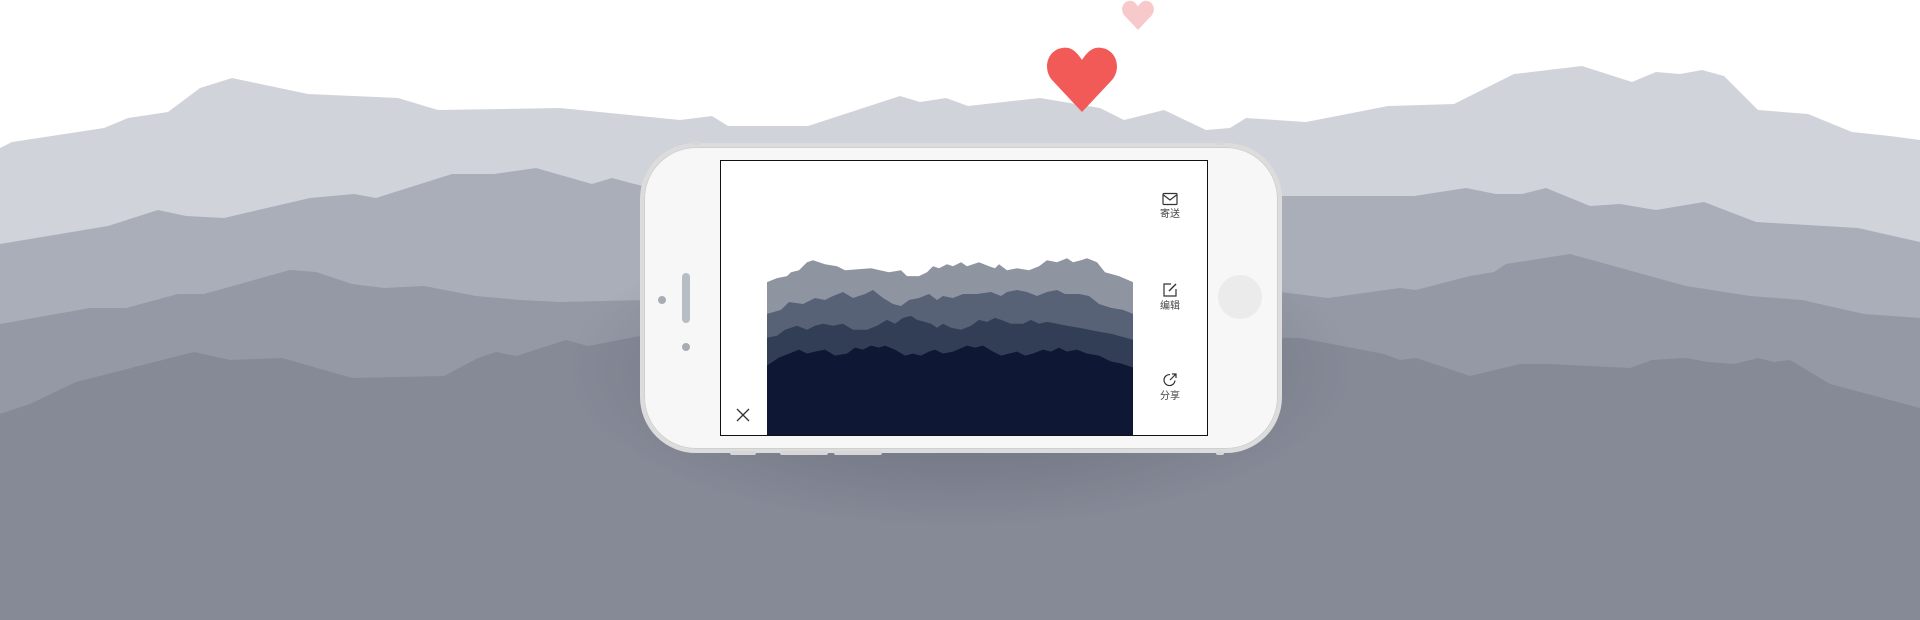 Image resolution: width=1920 pixels, height=620 pixels. I want to click on phone-screen: 寄送 编辑 分享, so click(964, 298).